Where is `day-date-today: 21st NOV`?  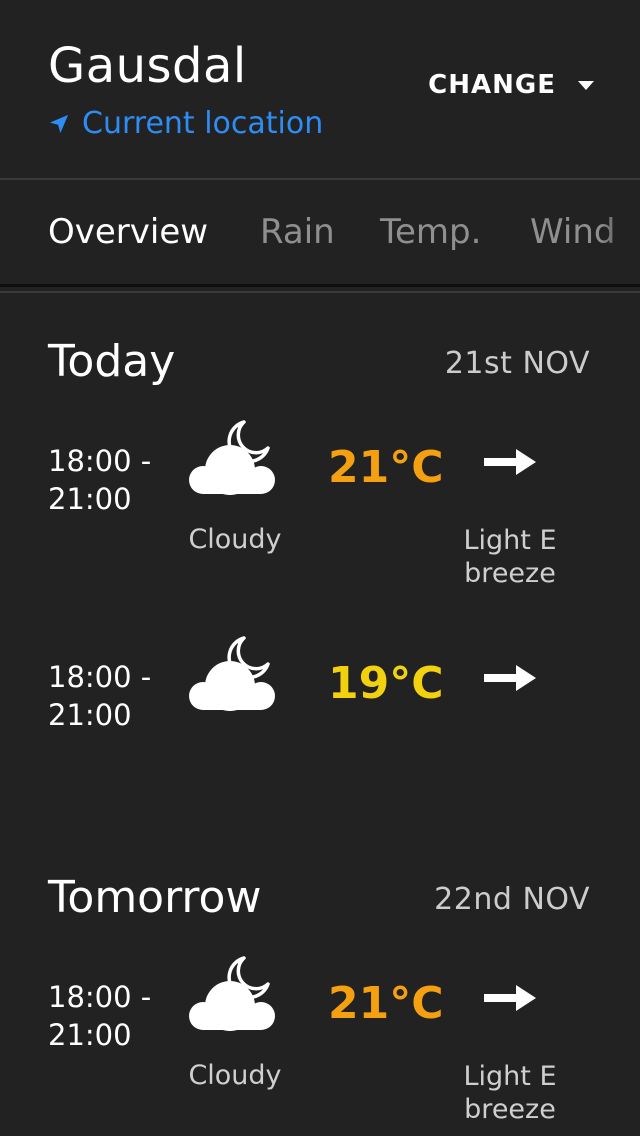 day-date-today: 21st NOV is located at coordinates (517, 363).